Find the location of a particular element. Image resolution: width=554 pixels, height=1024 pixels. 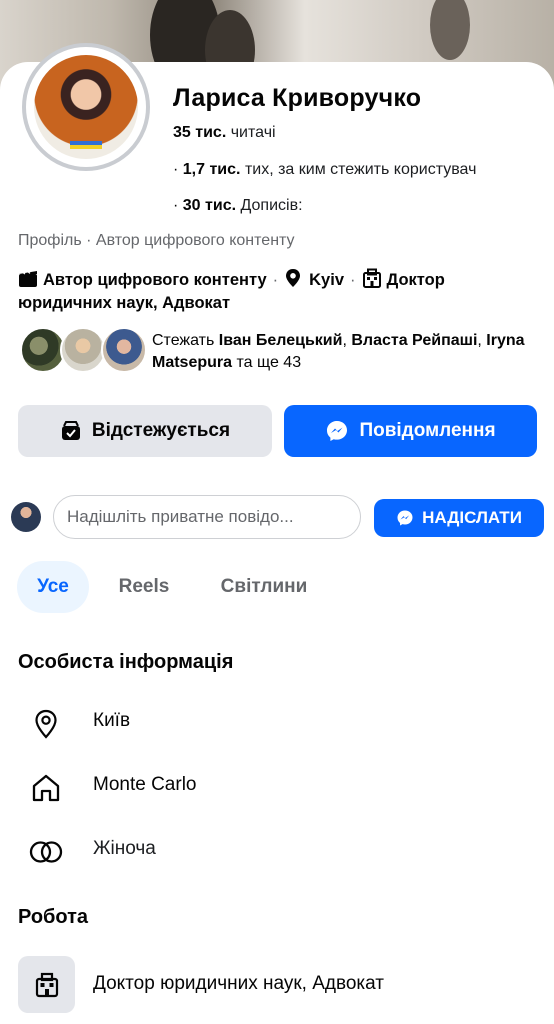

info-row-city: Київ is located at coordinates (277, 721).